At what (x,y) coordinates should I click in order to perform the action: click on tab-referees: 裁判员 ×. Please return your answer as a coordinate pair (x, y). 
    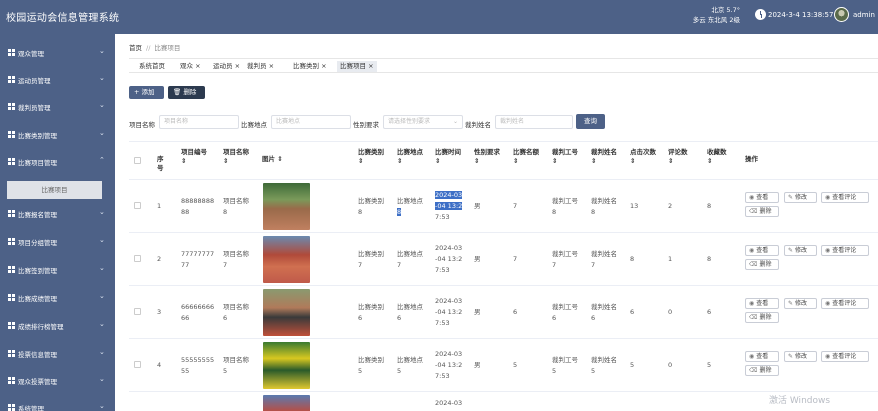
    Looking at the image, I should click on (260, 66).